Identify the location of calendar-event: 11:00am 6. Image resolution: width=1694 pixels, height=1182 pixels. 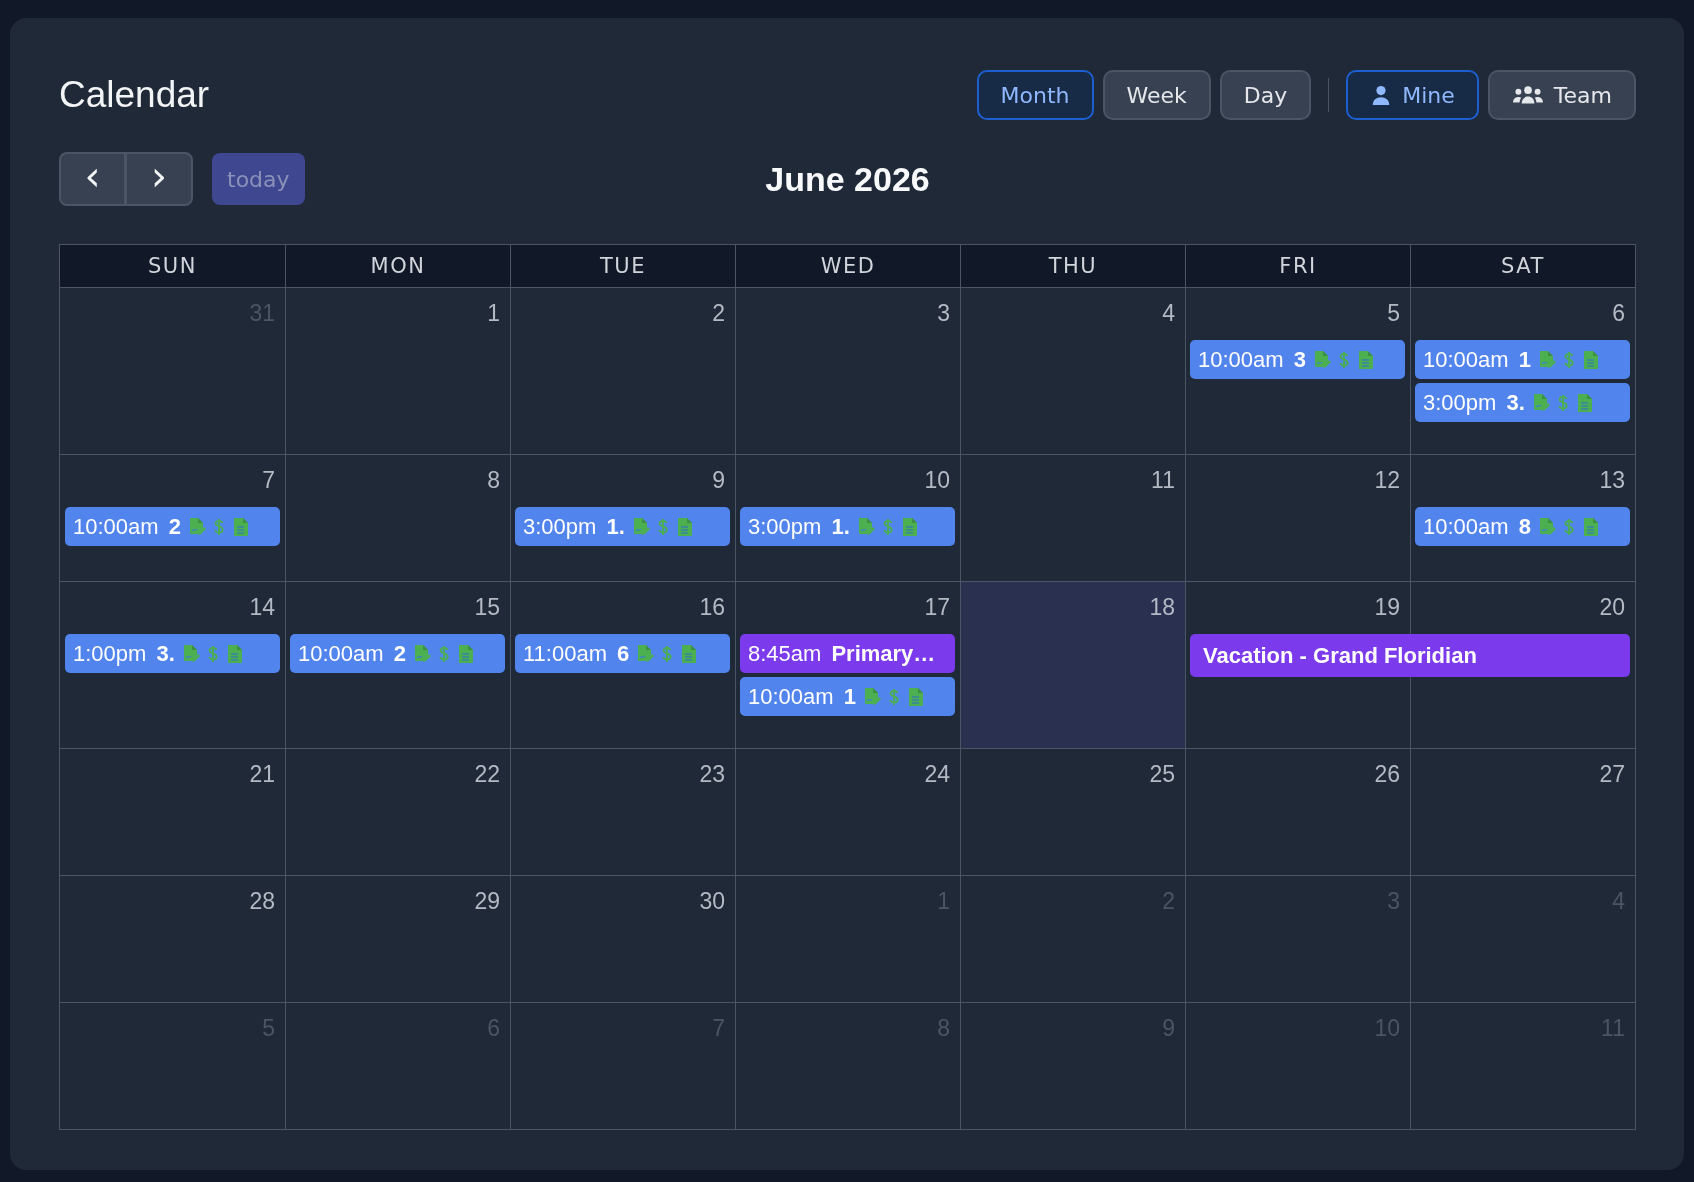
(622, 653).